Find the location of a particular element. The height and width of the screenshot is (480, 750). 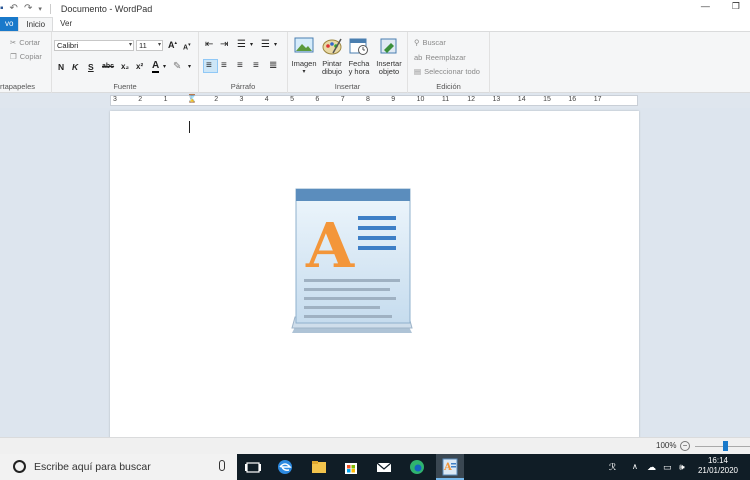

paint-drawing-button: Pintar dibujo is located at coordinates (332, 56).